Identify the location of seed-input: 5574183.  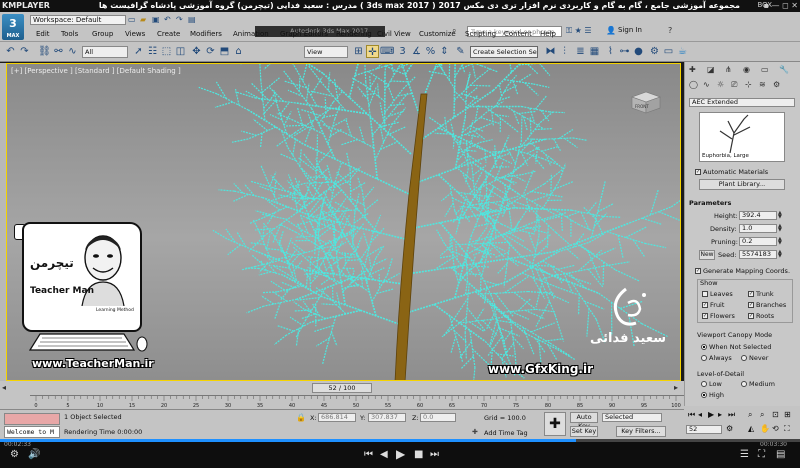
(758, 254).